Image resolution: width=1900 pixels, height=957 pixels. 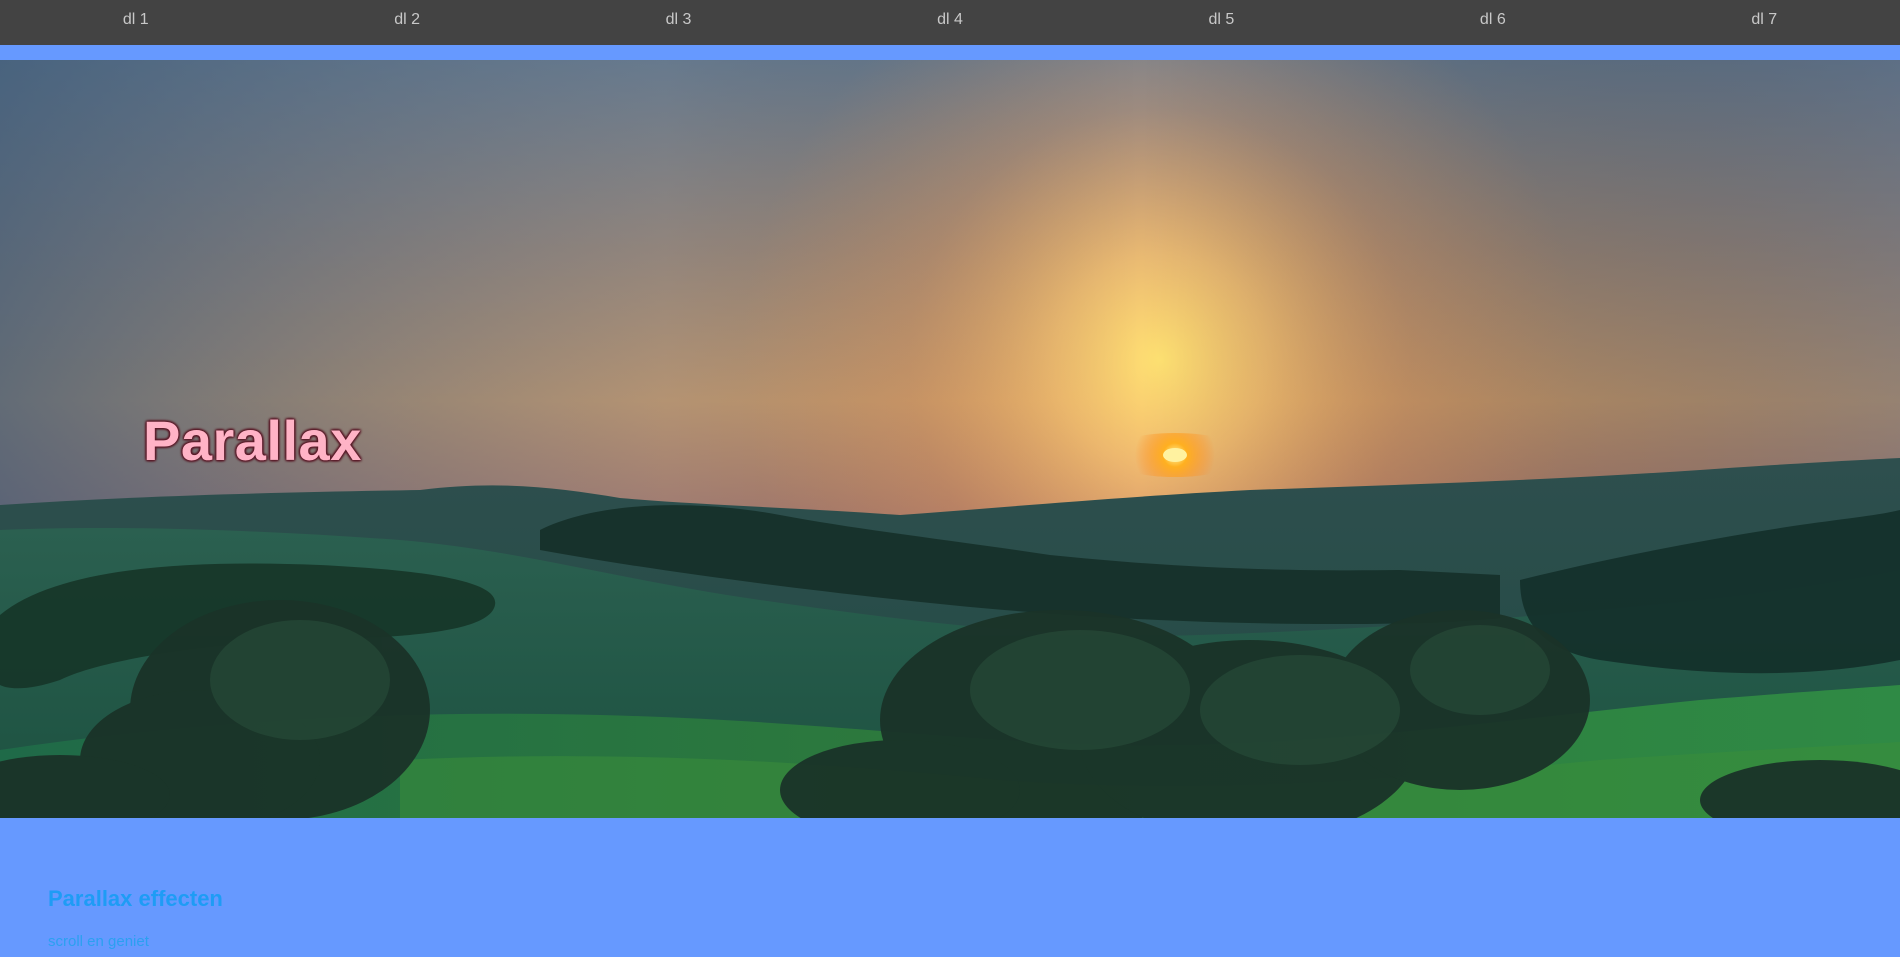 What do you see at coordinates (1492, 22) in the screenshot?
I see `nav-item-dl-6: dl 6` at bounding box center [1492, 22].